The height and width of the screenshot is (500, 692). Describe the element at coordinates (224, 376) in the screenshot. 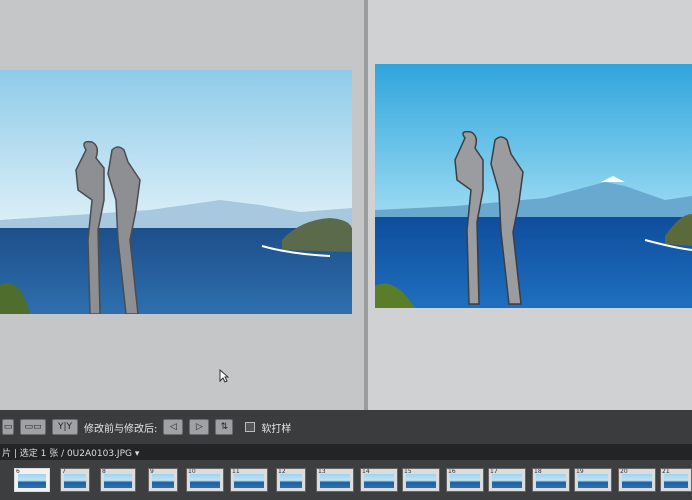

I see `mouse-cursor-icon` at that location.